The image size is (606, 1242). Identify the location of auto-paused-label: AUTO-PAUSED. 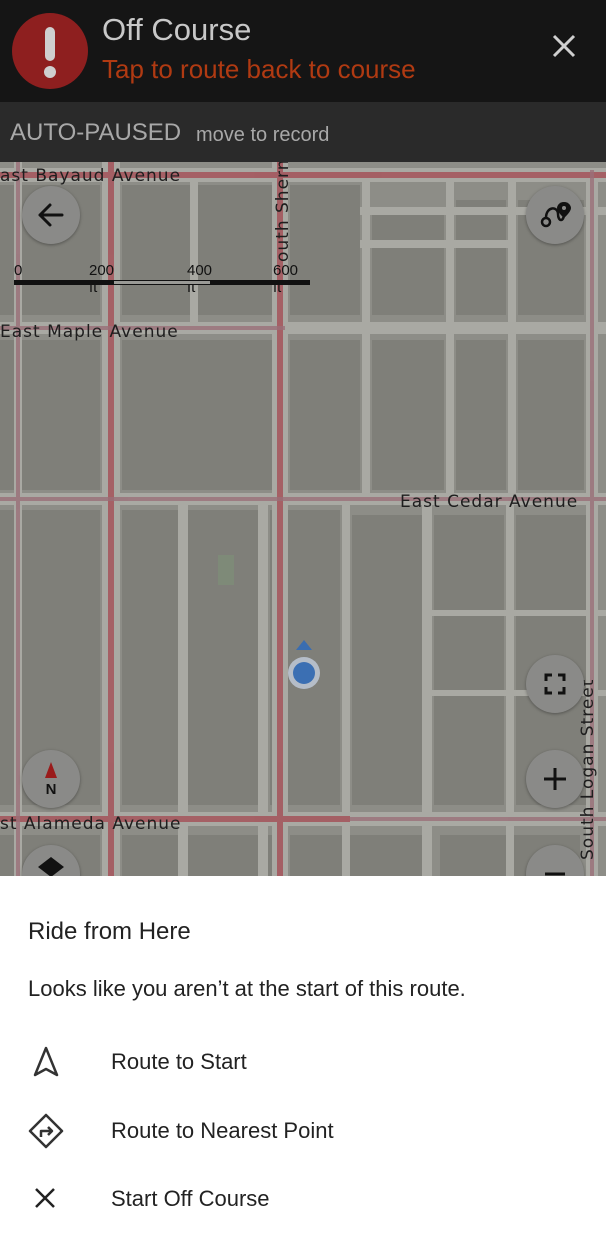
(96, 132).